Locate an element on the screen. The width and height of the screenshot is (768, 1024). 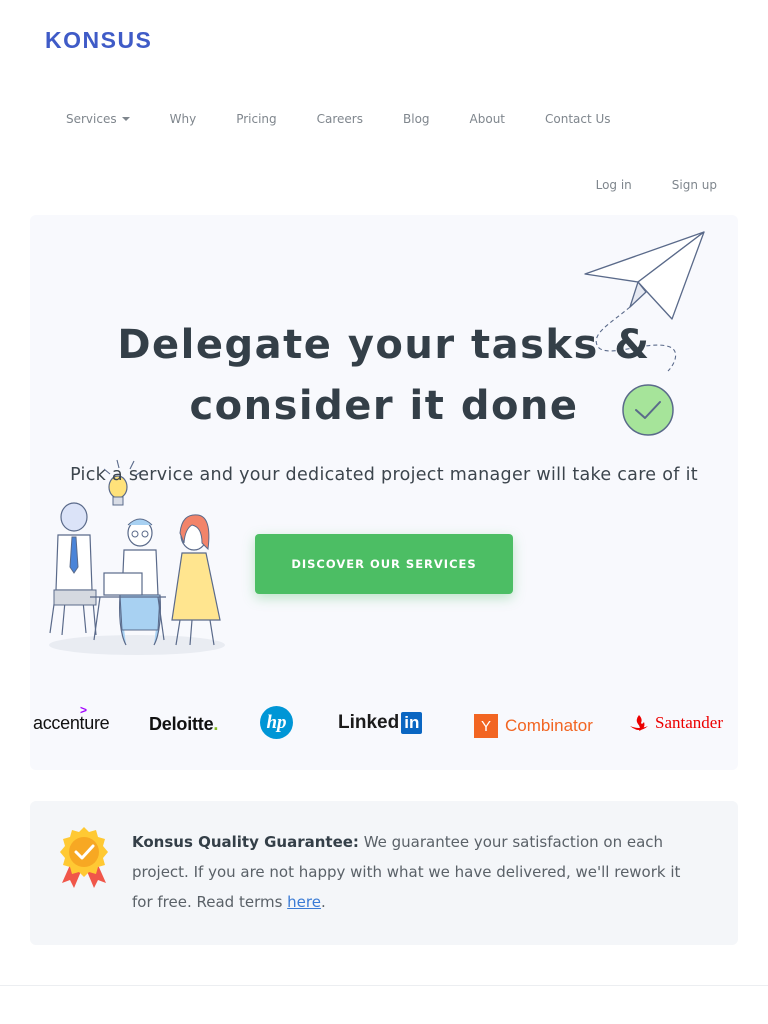
signup-link: Sign up is located at coordinates (694, 185).